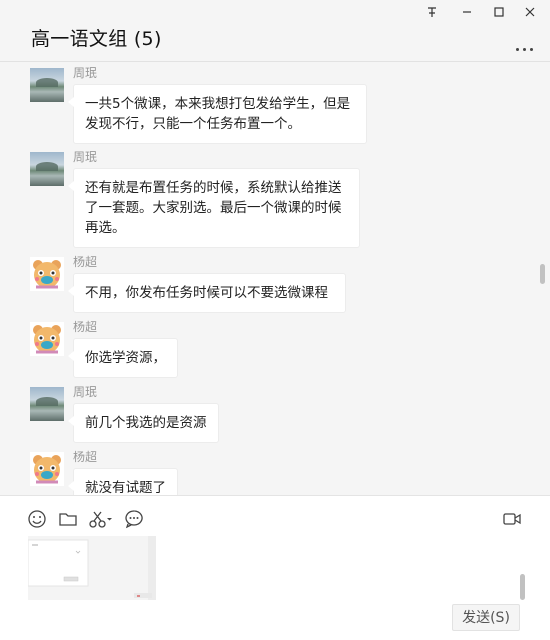  What do you see at coordinates (217, 114) in the screenshot?
I see `message-bubble: 一共5个微课，本来我想打包发给学生，但是发现不行，只能一个任务布置一个。` at bounding box center [217, 114].